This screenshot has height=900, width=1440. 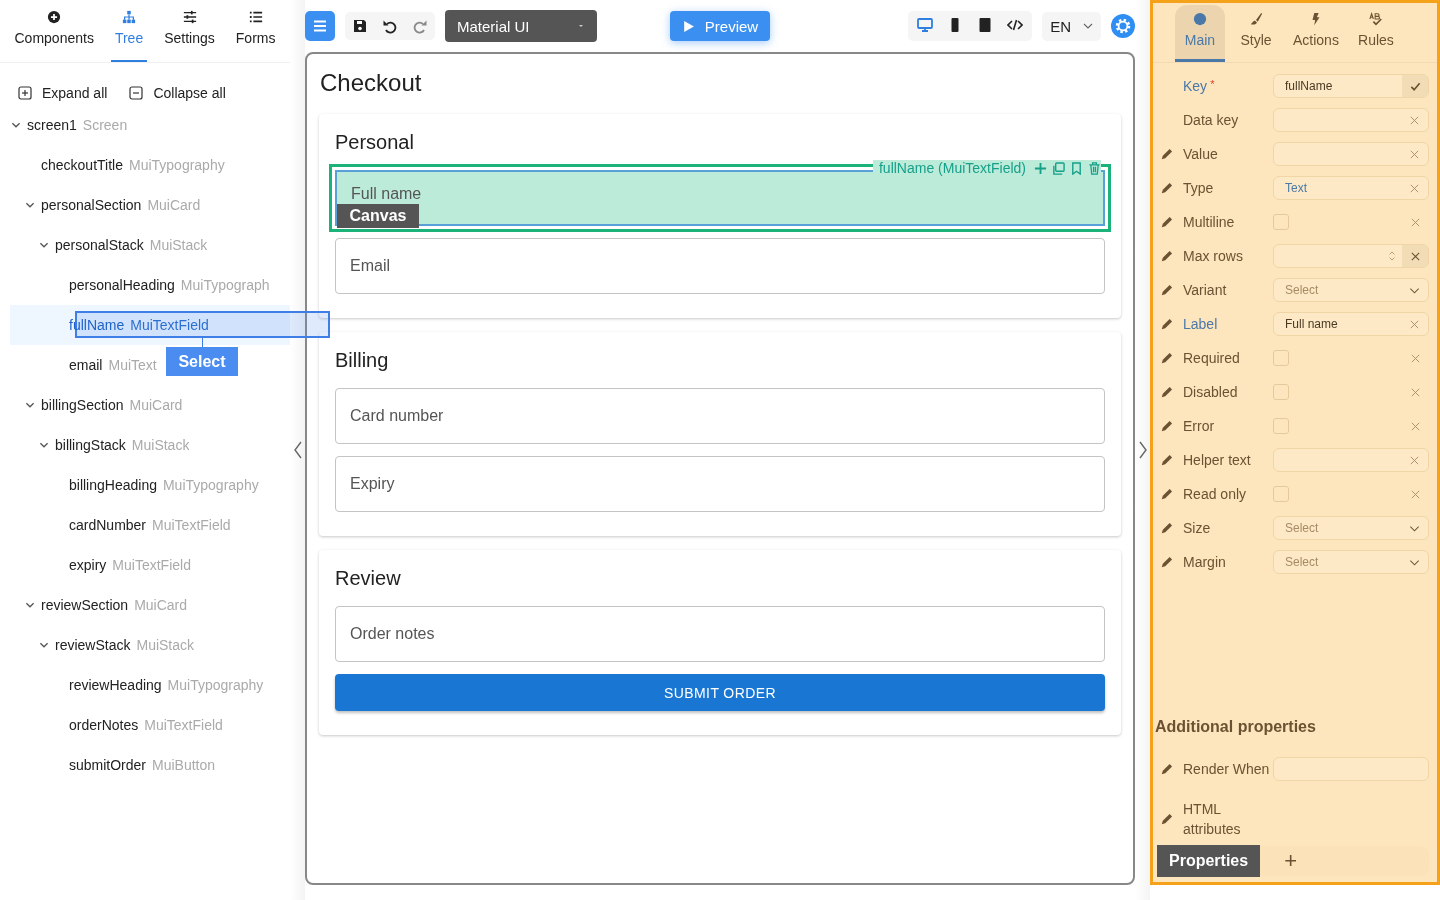 What do you see at coordinates (521, 26) in the screenshot?
I see `framework-select: Material UI` at bounding box center [521, 26].